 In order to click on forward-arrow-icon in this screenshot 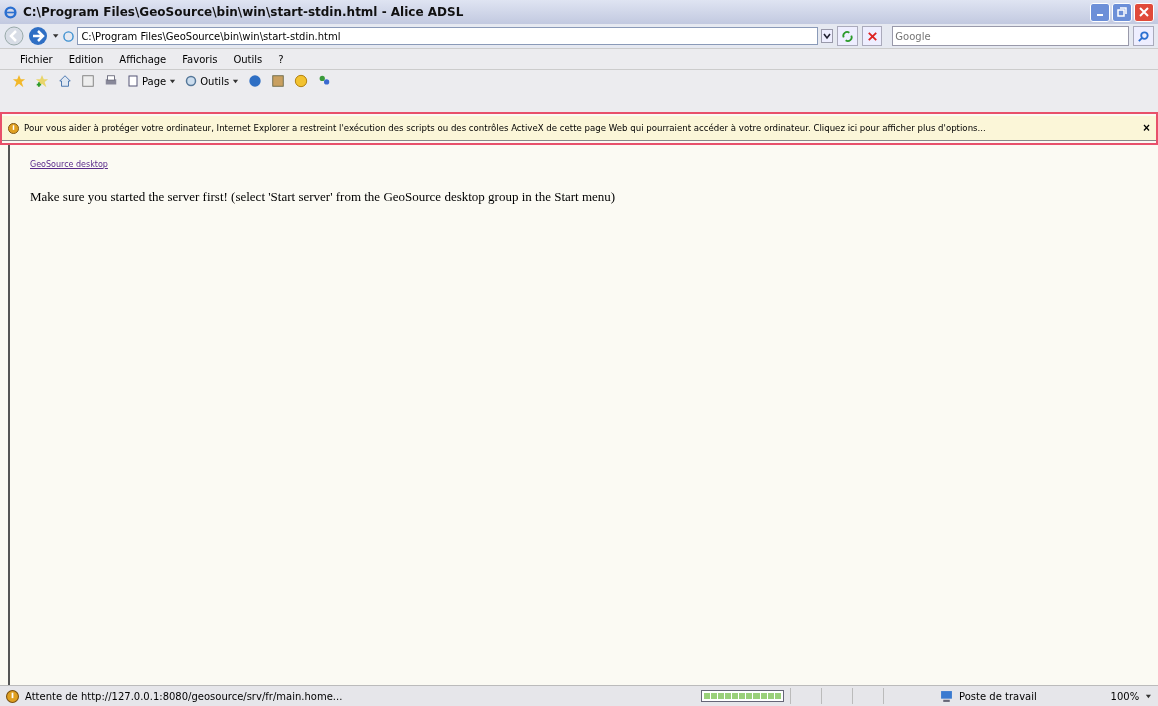, I will do `click(38, 36)`.